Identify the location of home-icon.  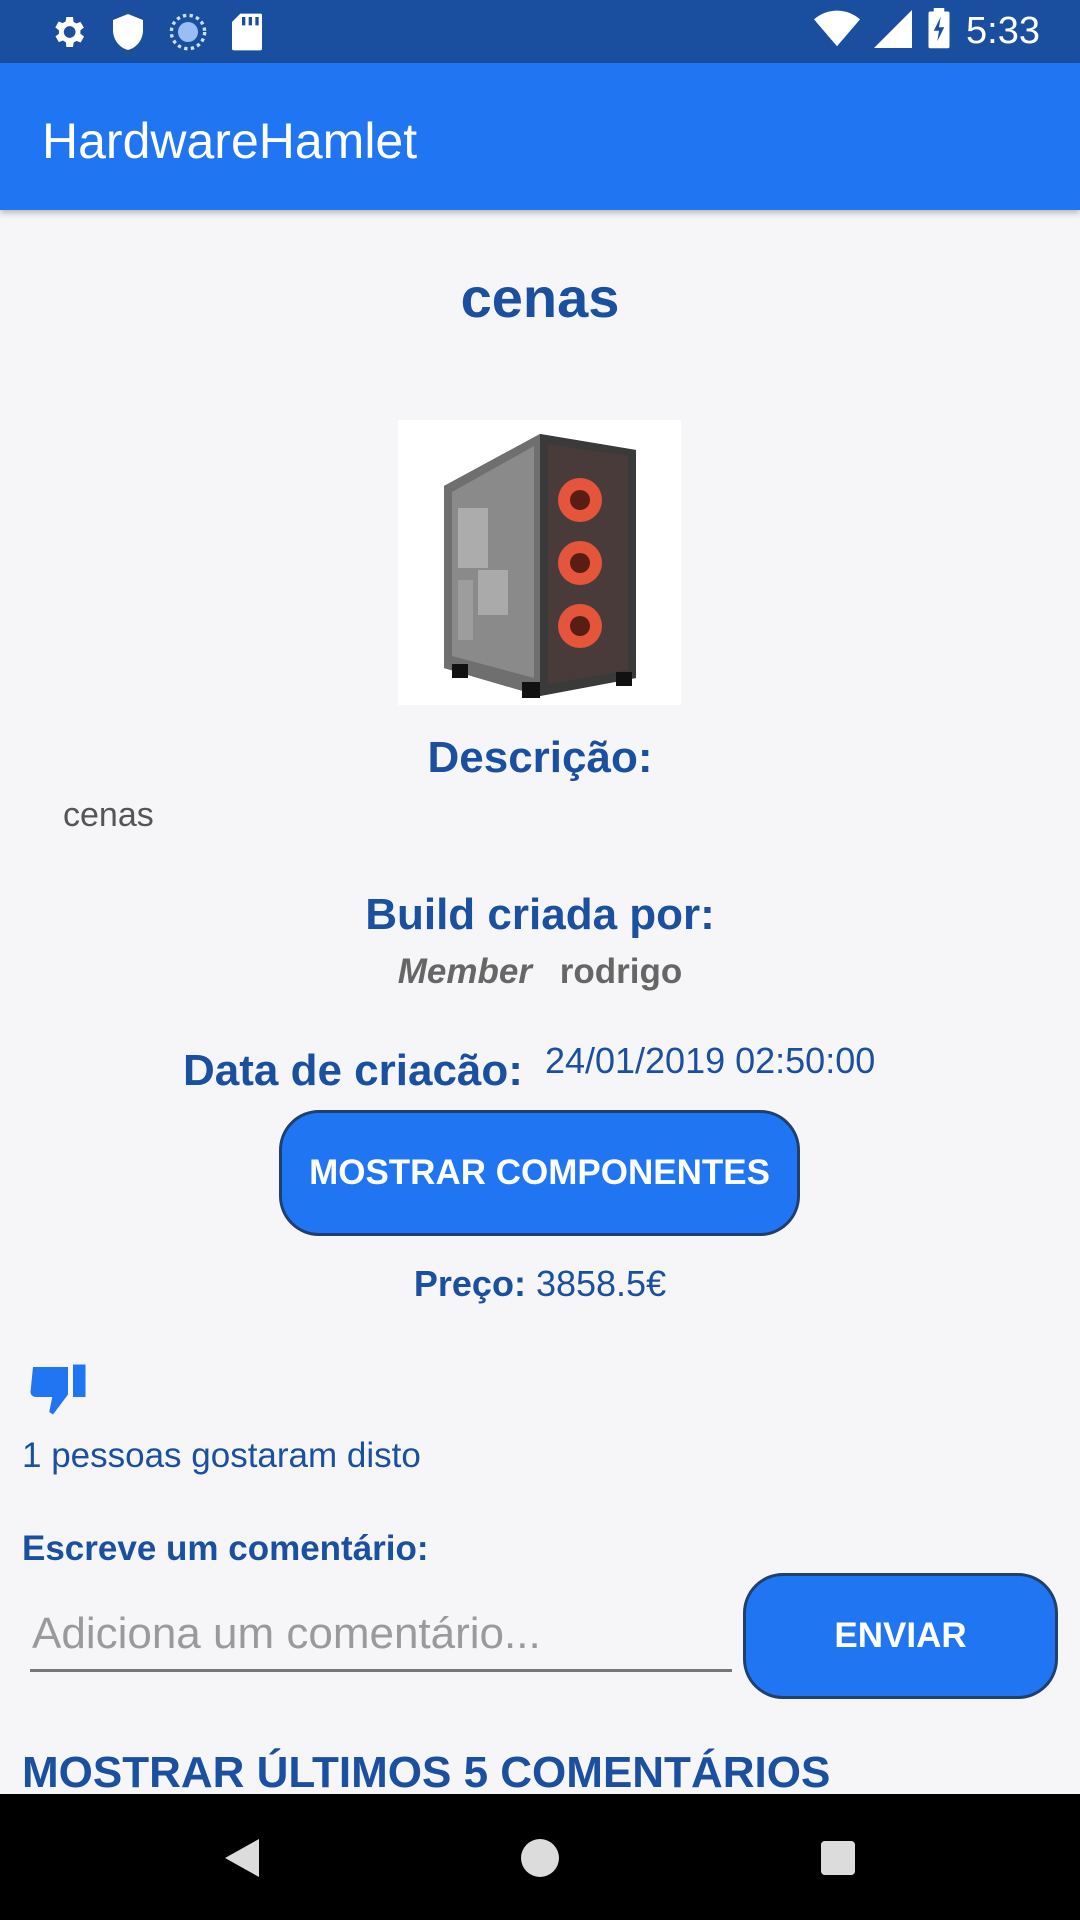
(540, 1858).